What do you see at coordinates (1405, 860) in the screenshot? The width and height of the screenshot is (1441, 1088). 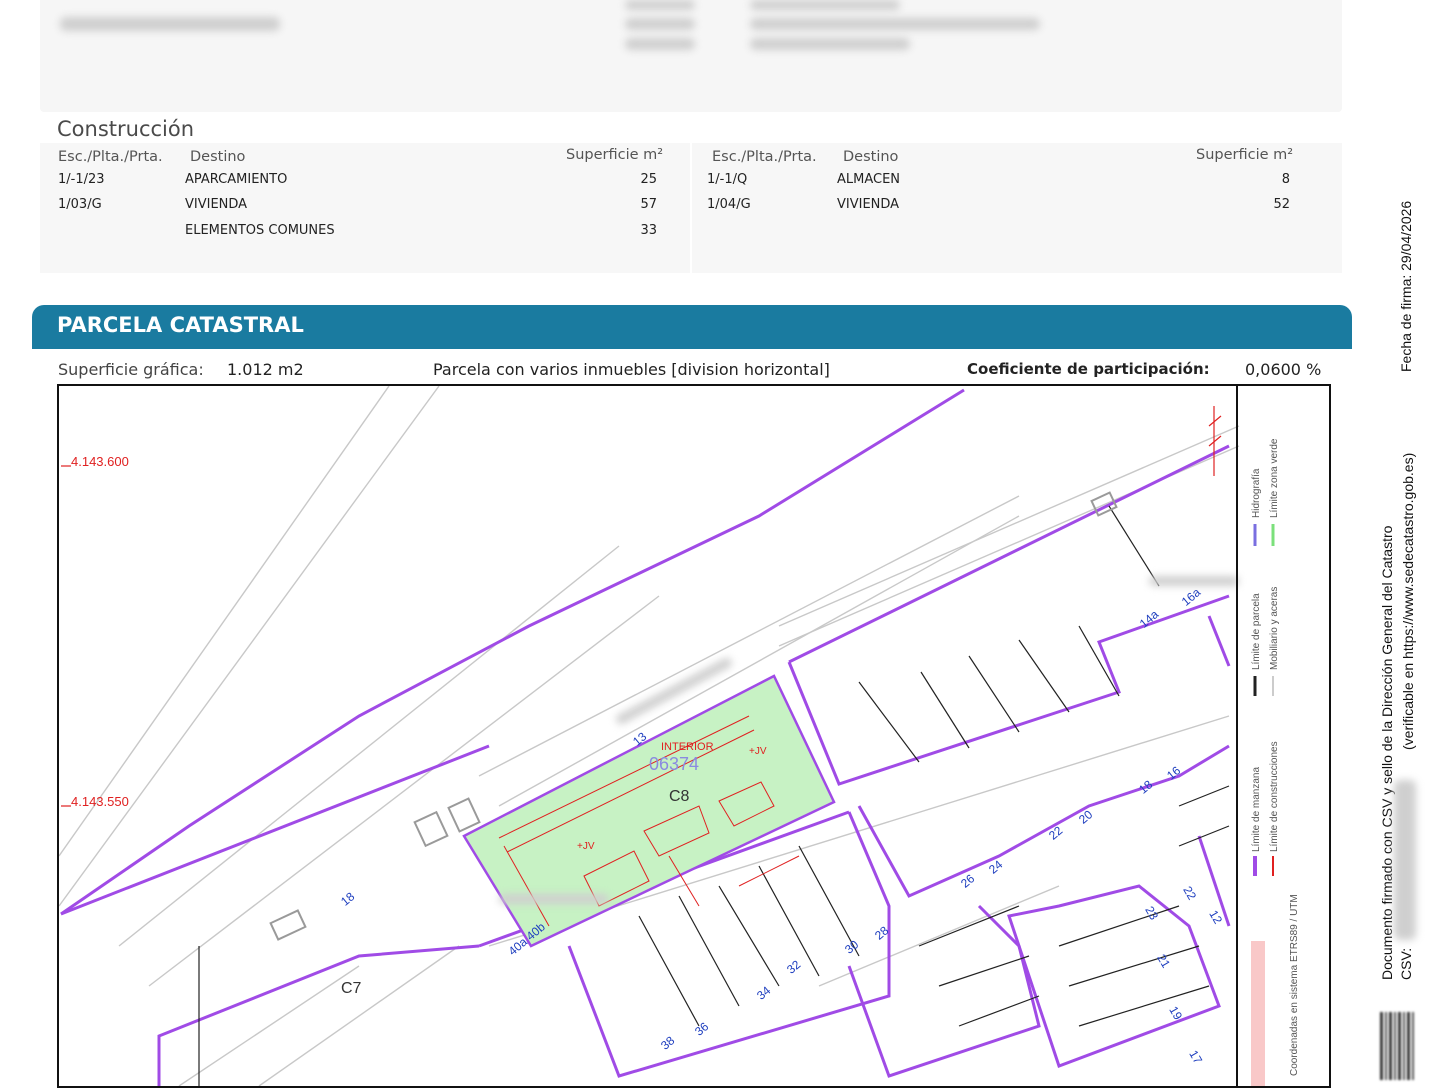 I see `redacted-csv` at bounding box center [1405, 860].